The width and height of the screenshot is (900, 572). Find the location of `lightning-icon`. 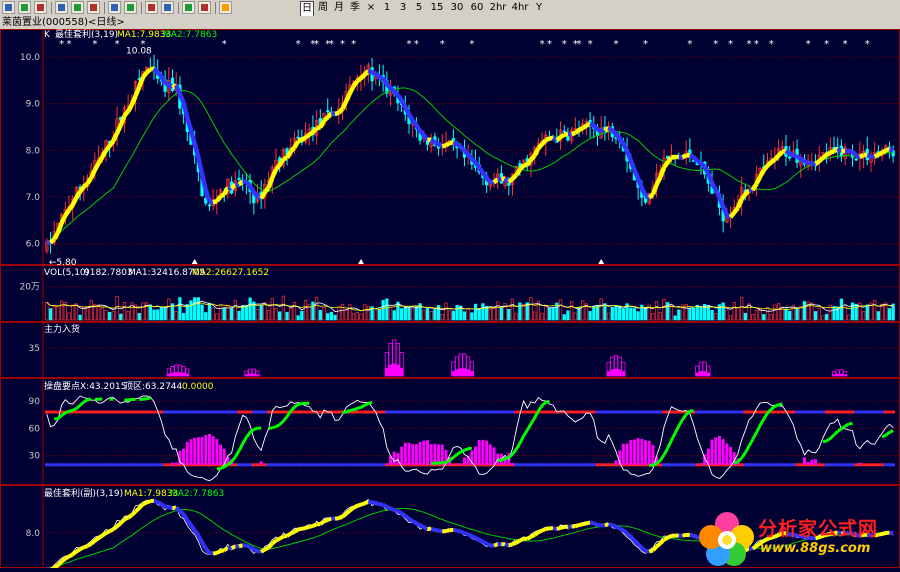

lightning-icon is located at coordinates (225, 7).